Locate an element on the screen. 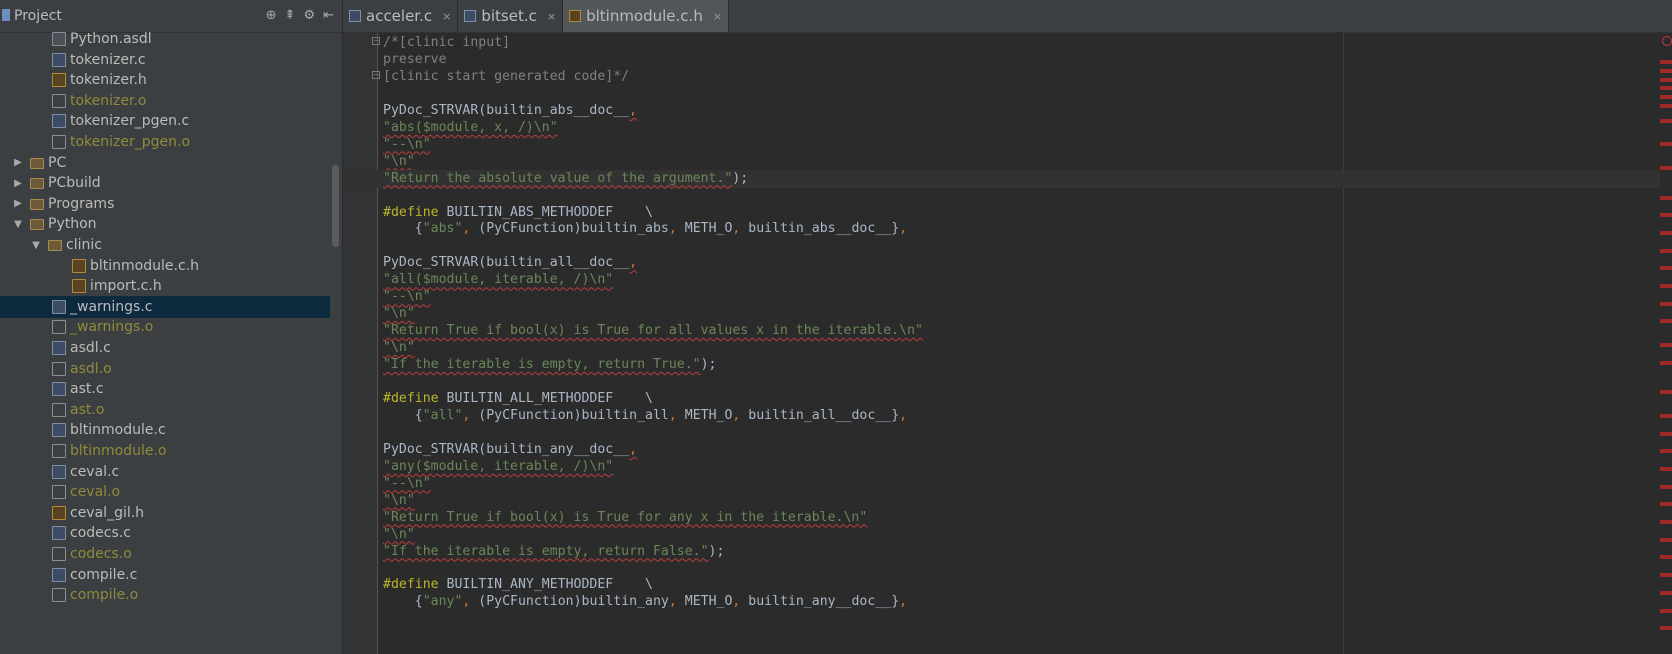  tab-label: bltinmodule.c.h is located at coordinates (644, 16).